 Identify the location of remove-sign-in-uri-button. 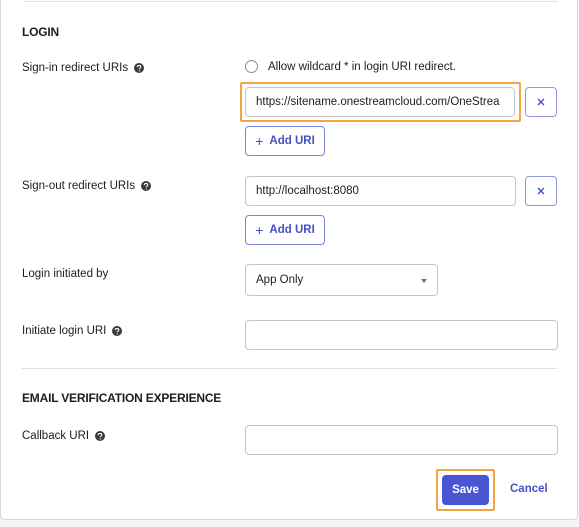
(541, 102).